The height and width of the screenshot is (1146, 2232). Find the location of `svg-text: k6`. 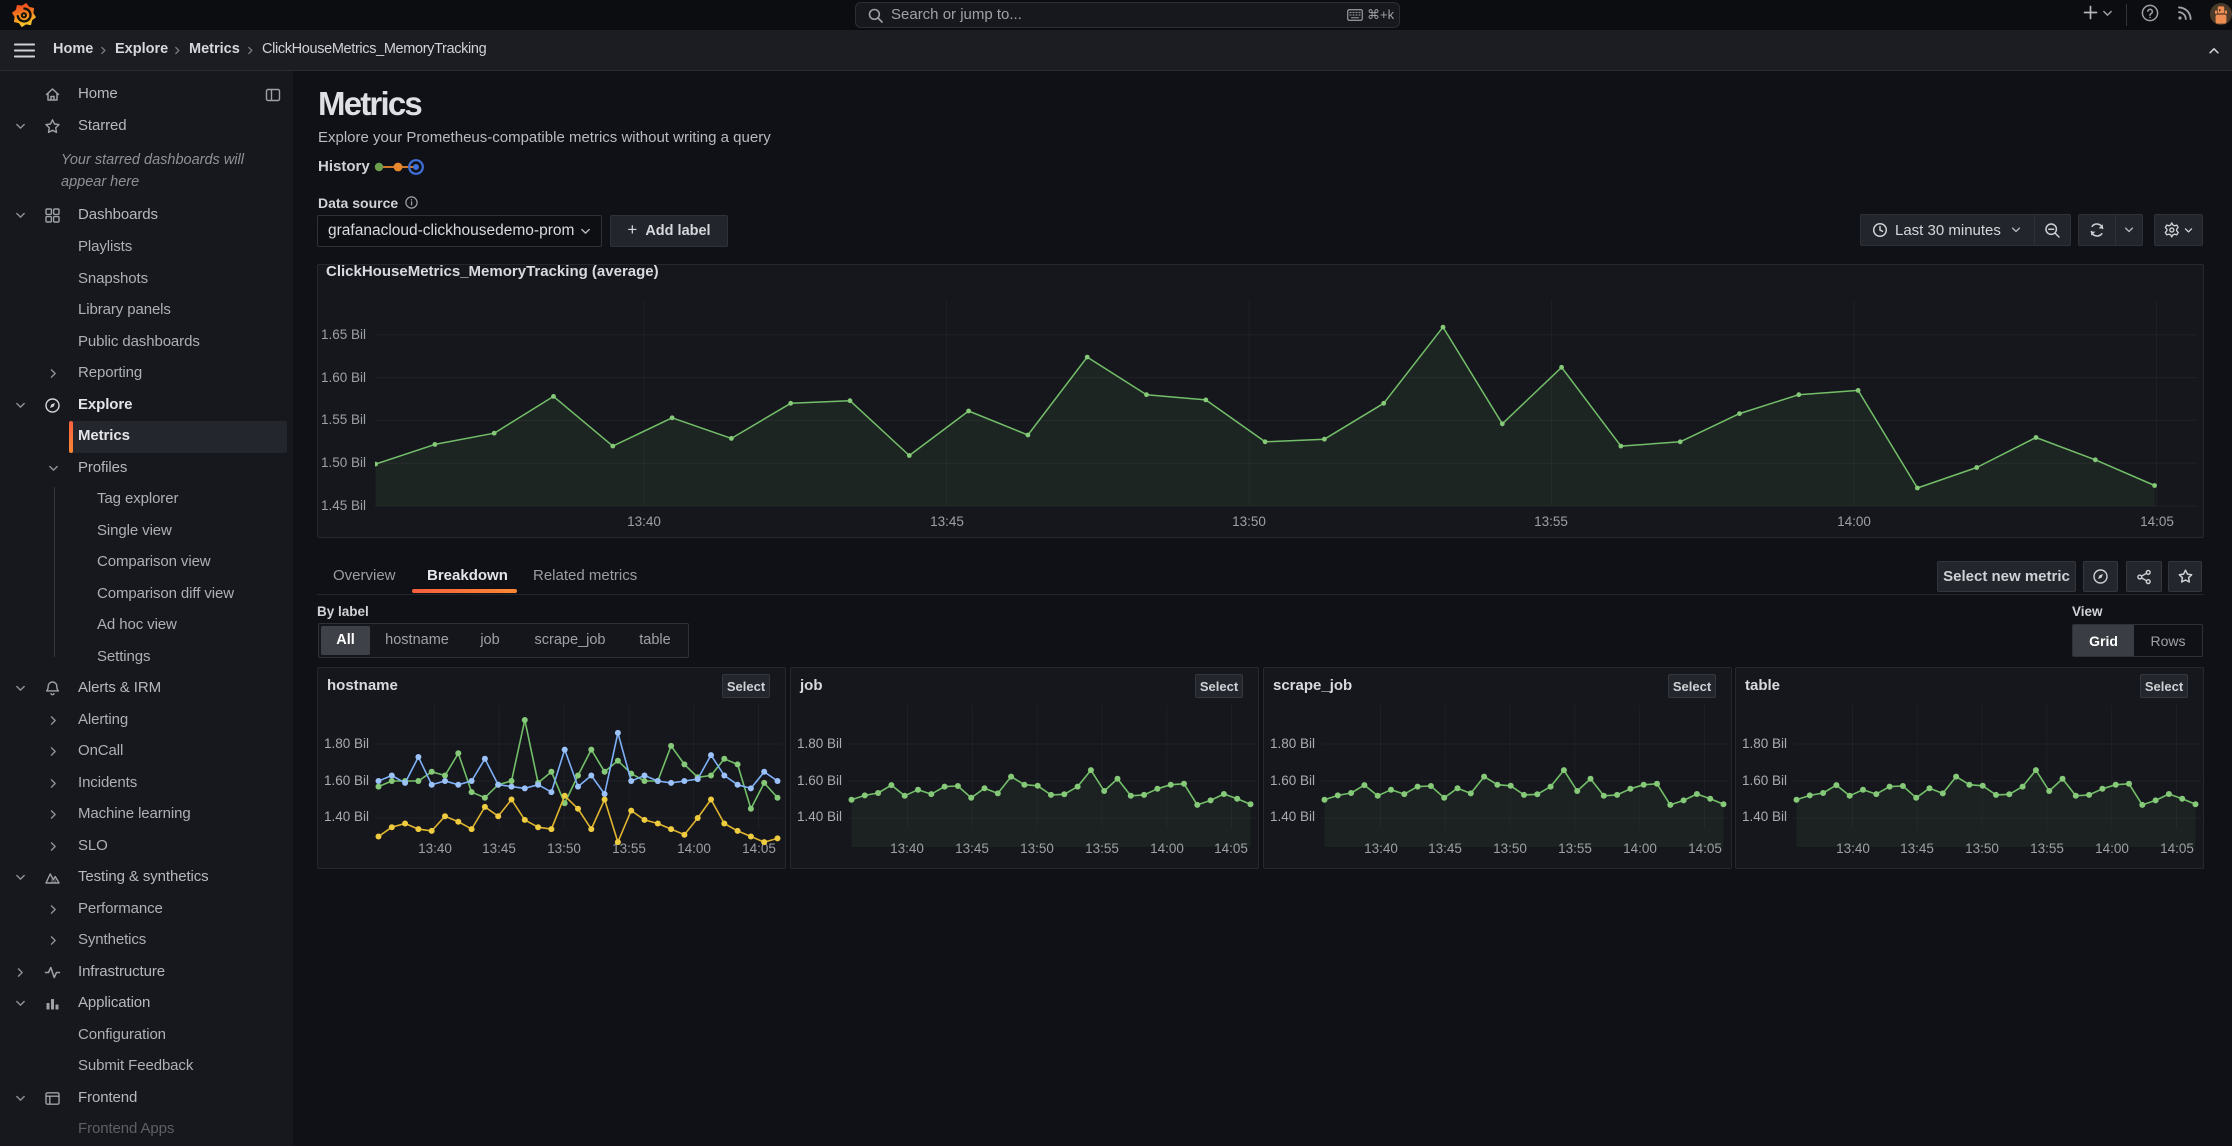

svg-text: k6 is located at coordinates (53, 881).